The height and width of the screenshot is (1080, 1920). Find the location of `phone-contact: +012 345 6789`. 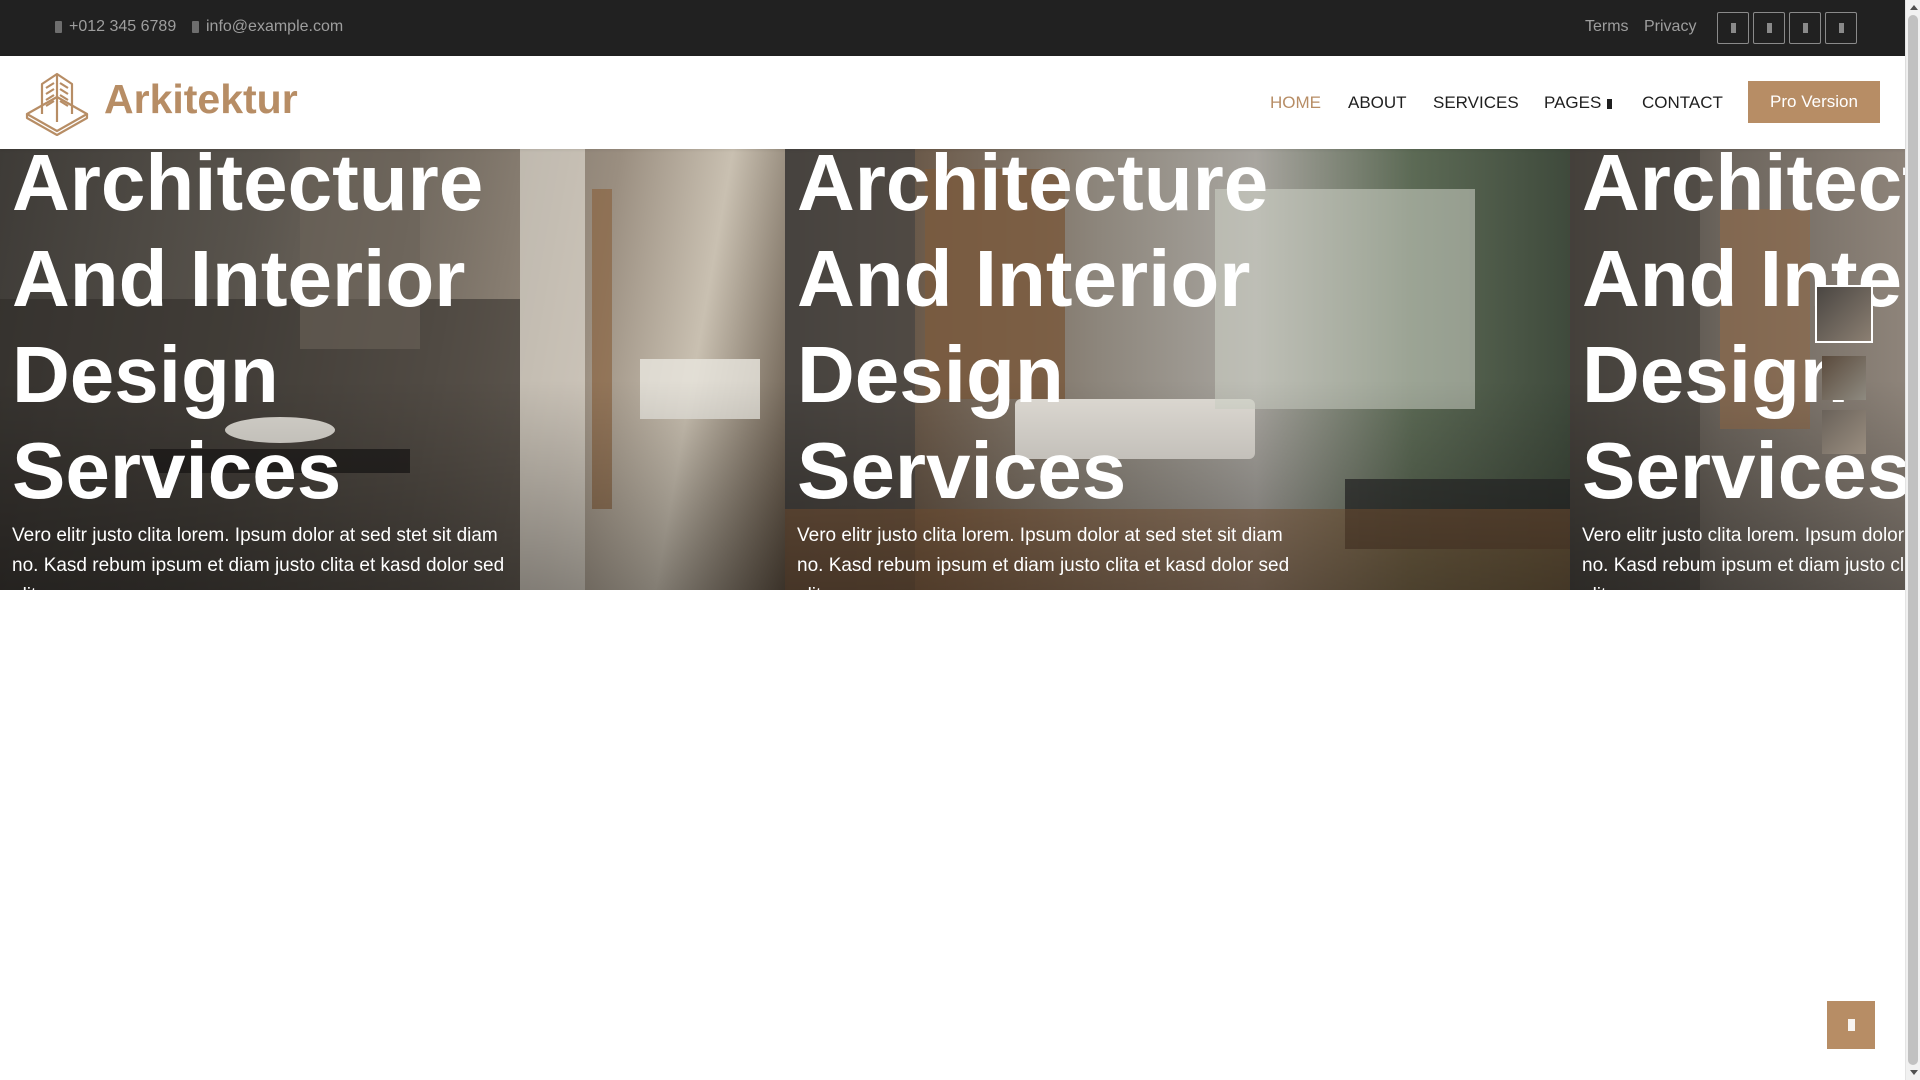

phone-contact: +012 345 6789 is located at coordinates (115, 27).